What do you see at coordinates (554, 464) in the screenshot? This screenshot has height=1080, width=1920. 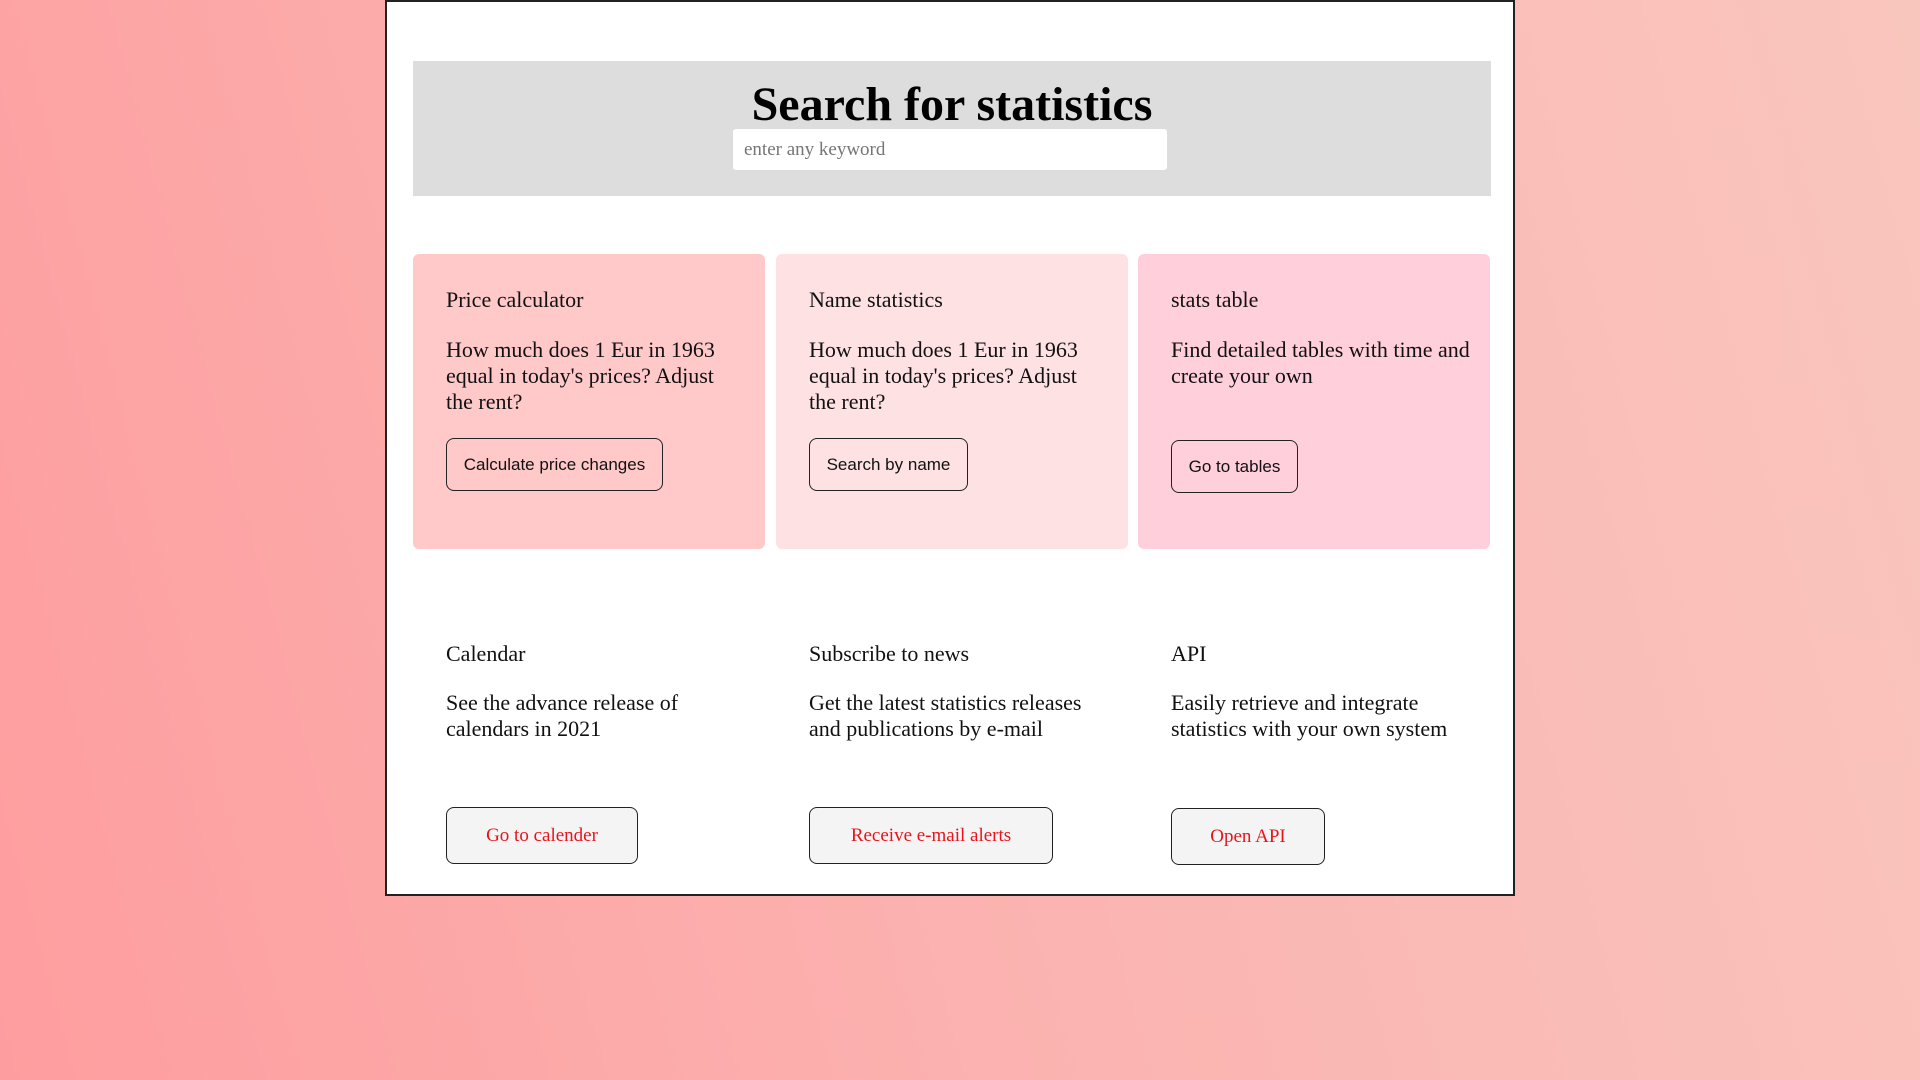 I see `calculate-price-changes-button: Calculate price changes` at bounding box center [554, 464].